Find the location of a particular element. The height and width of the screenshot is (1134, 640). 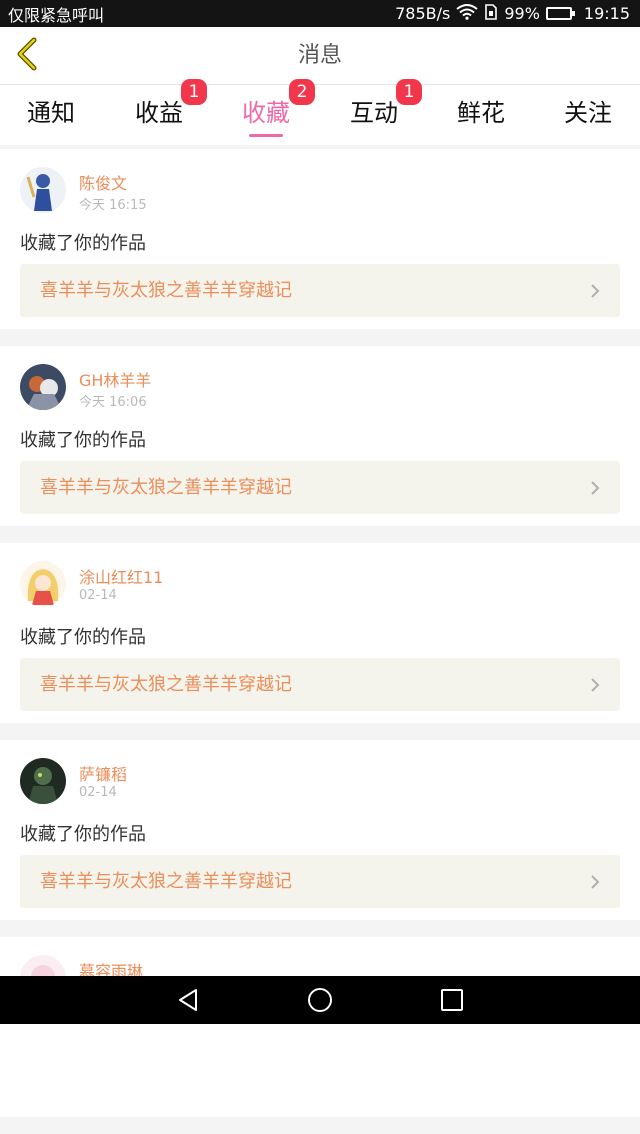

message-tabs: 通知 收益 1 收藏 2 互动 1 鲜花 关注 is located at coordinates (320, 112).